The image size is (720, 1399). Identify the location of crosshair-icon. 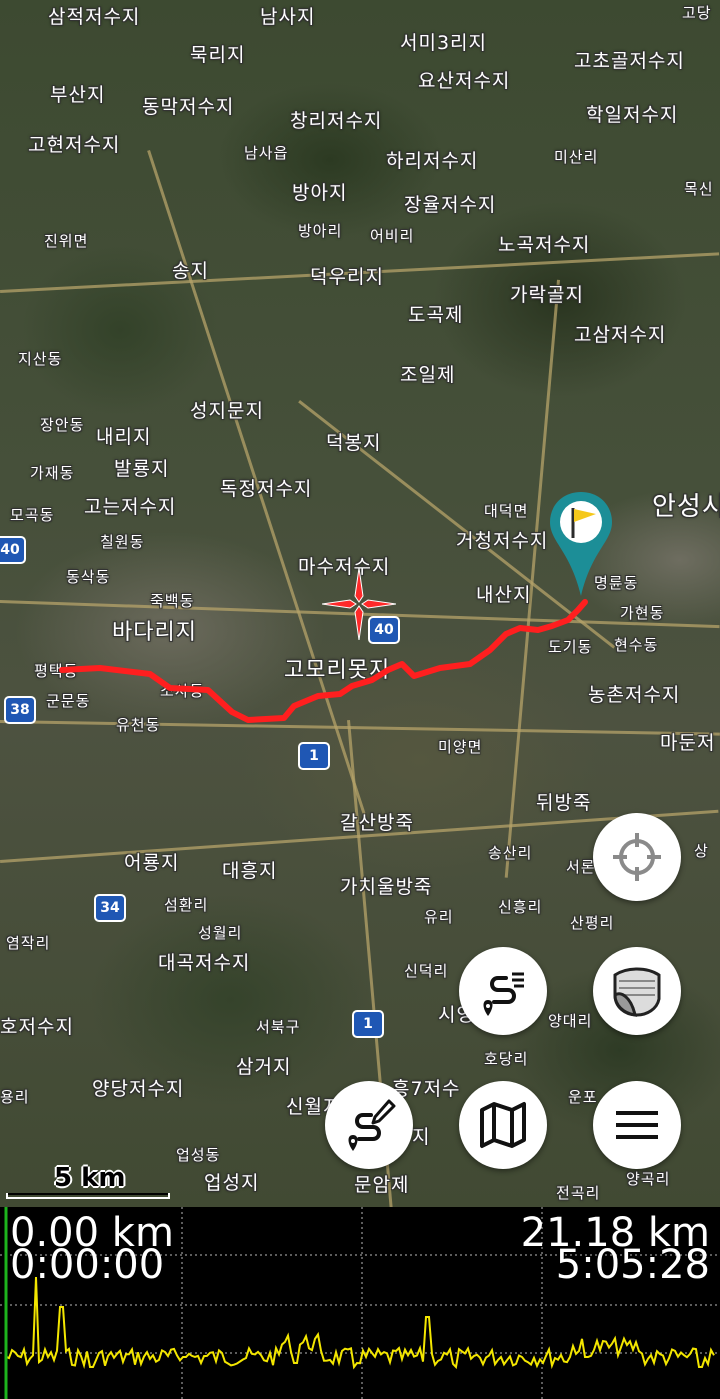
(637, 857).